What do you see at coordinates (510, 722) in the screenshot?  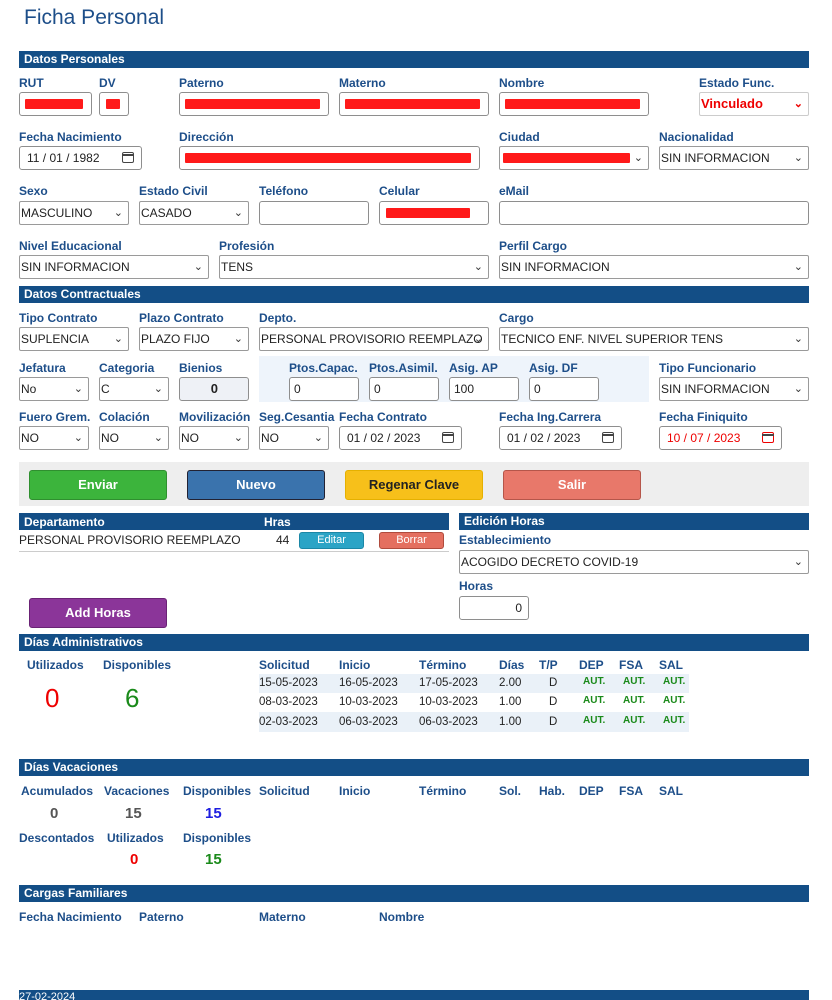 I see `admin-r2-dias: 1.00` at bounding box center [510, 722].